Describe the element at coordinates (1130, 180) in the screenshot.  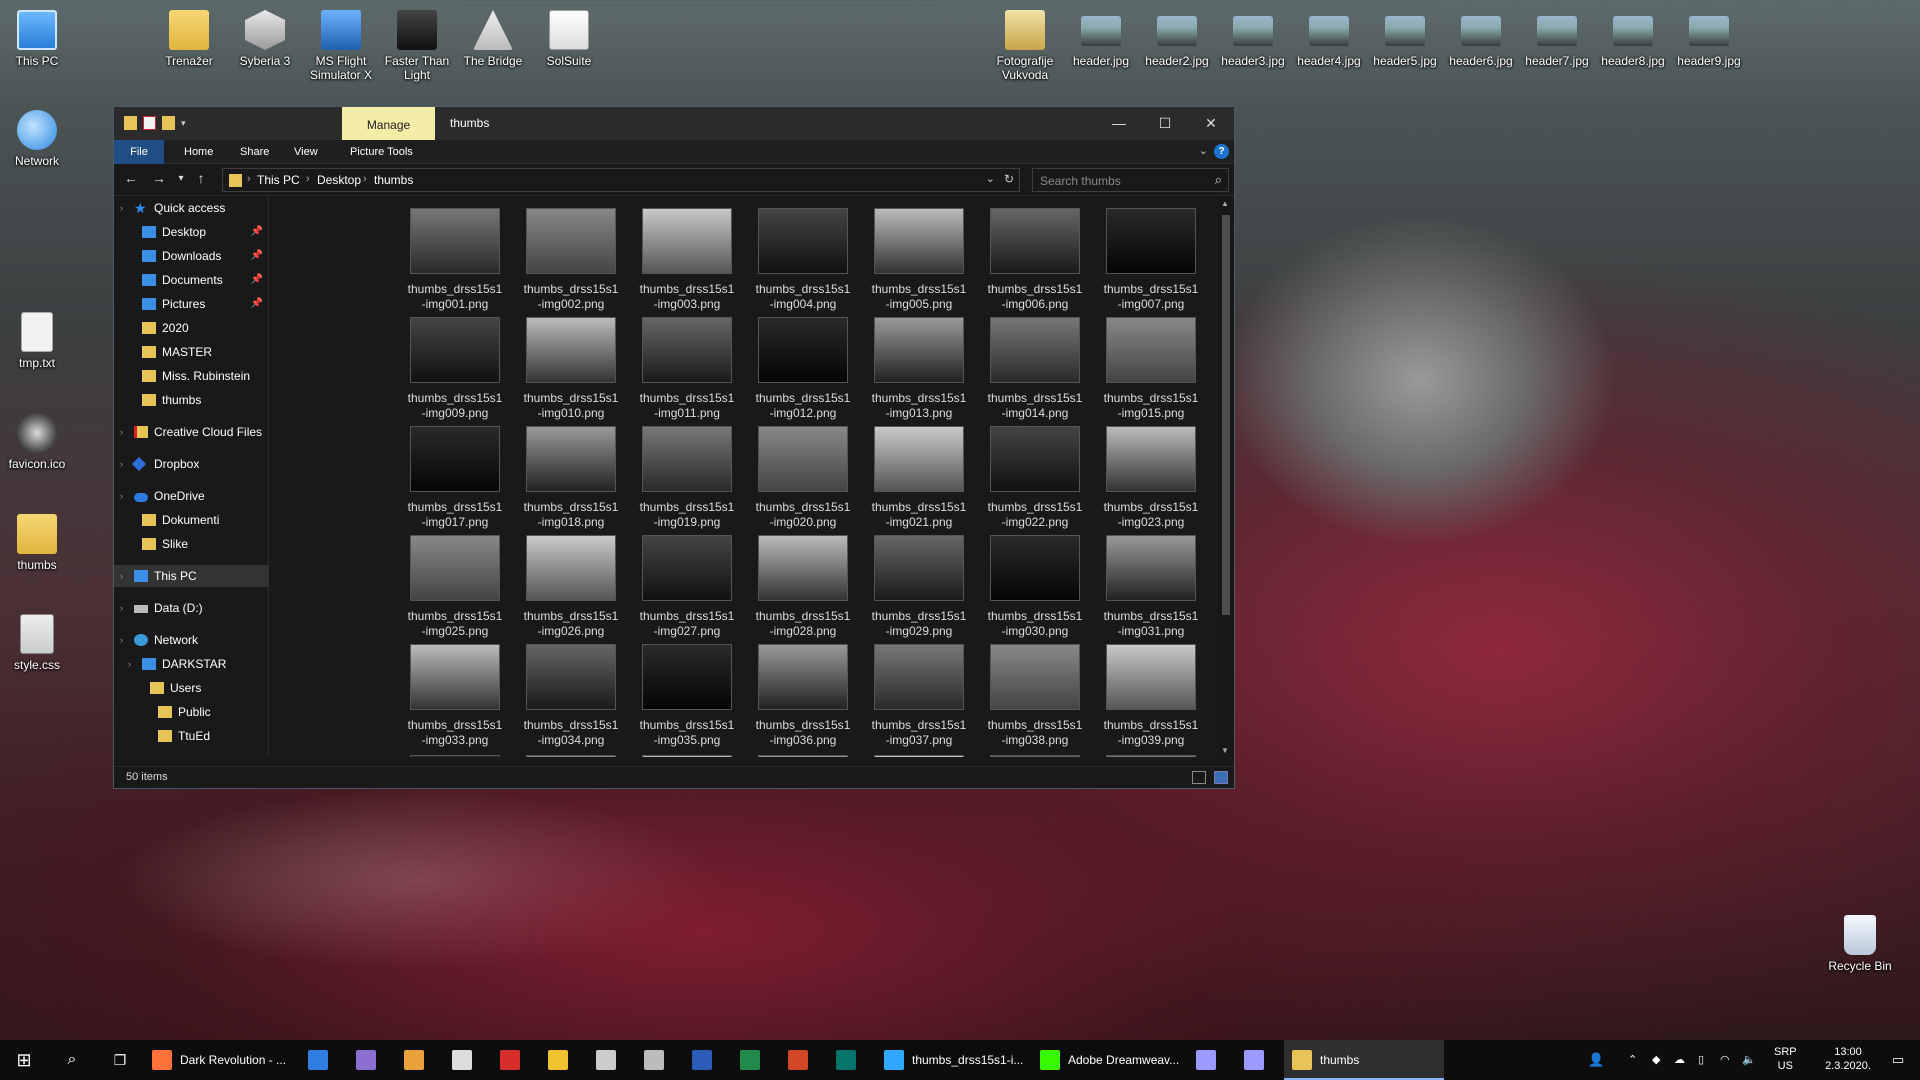
I see `search-input: Search thumbs ⌕` at that location.